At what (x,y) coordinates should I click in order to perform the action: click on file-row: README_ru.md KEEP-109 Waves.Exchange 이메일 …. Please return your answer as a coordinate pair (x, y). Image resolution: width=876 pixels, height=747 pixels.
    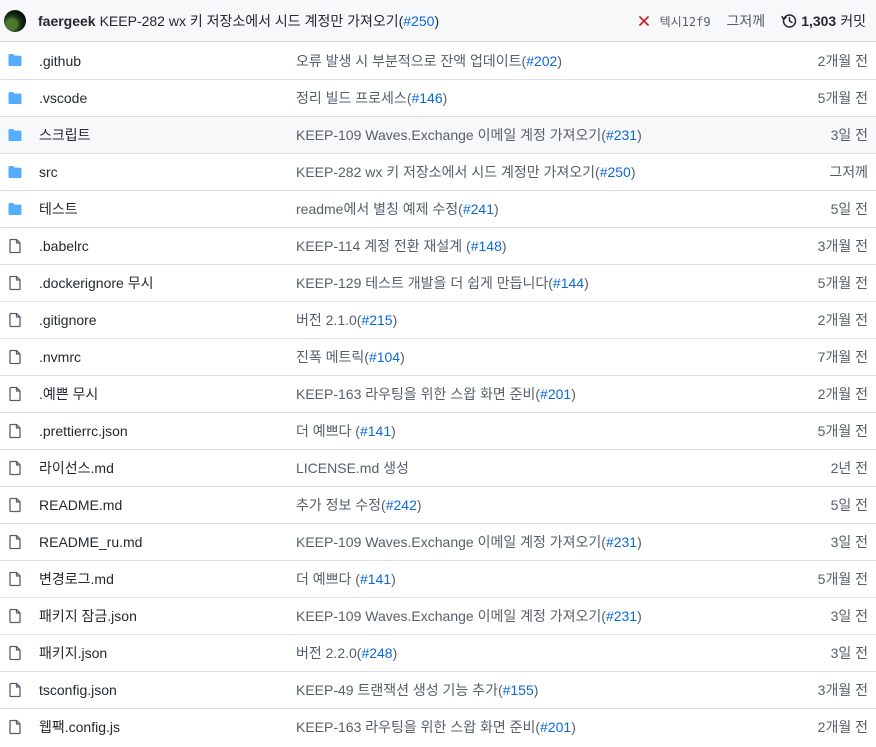
    Looking at the image, I should click on (438, 541).